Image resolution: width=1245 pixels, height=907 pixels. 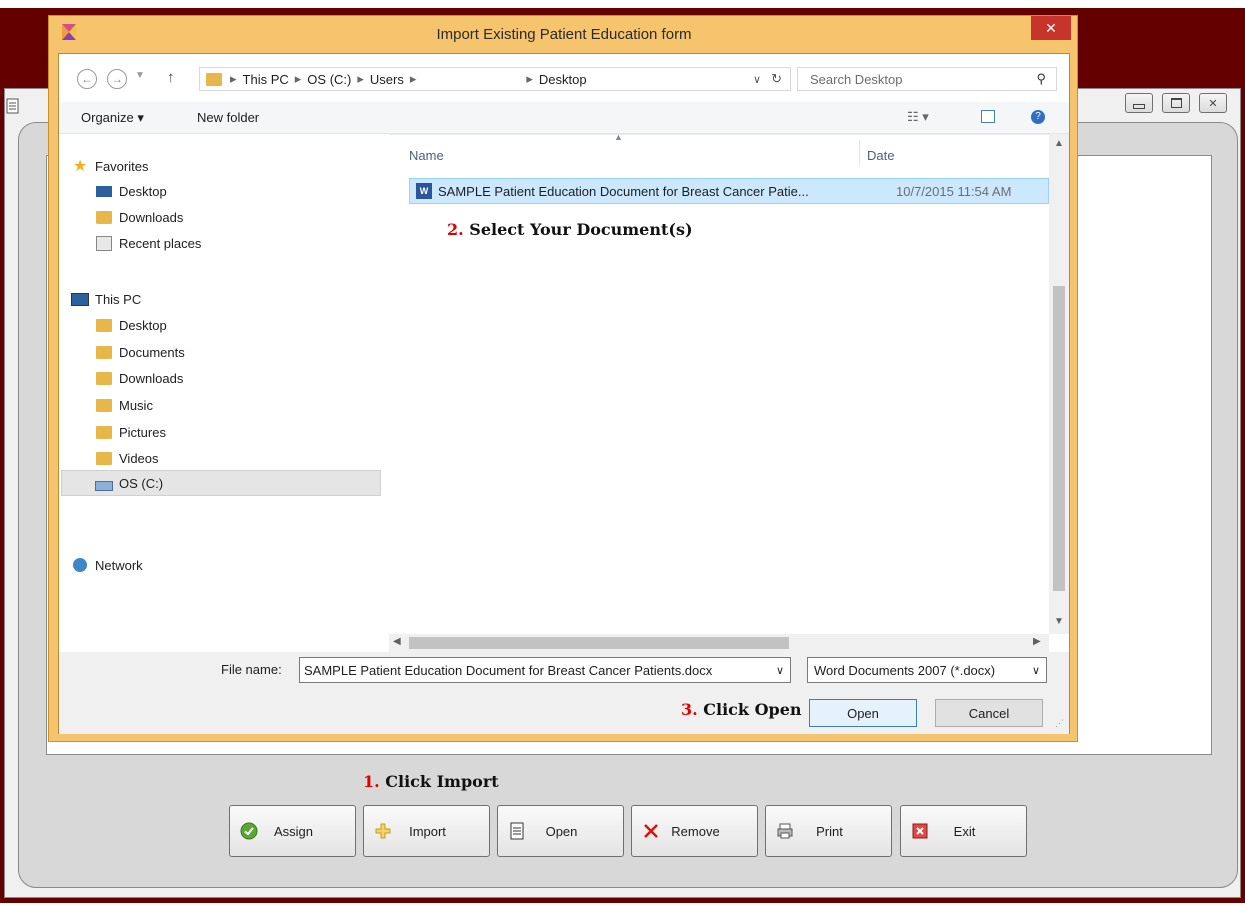 I want to click on open-label: Open, so click(x=561, y=831).